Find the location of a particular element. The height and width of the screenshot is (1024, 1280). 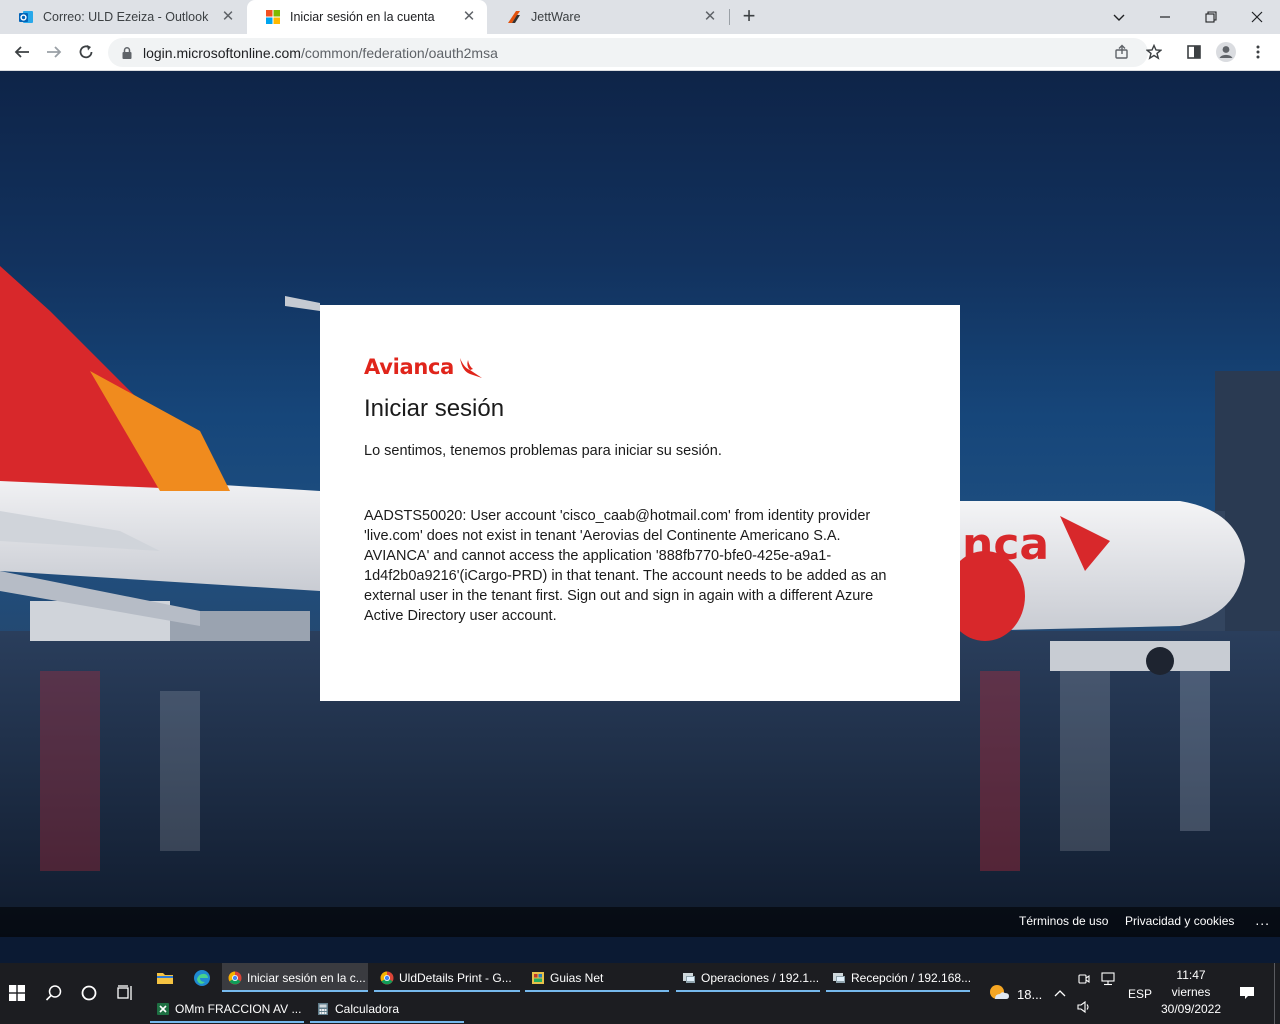

microsoft-icon is located at coordinates (273, 17).